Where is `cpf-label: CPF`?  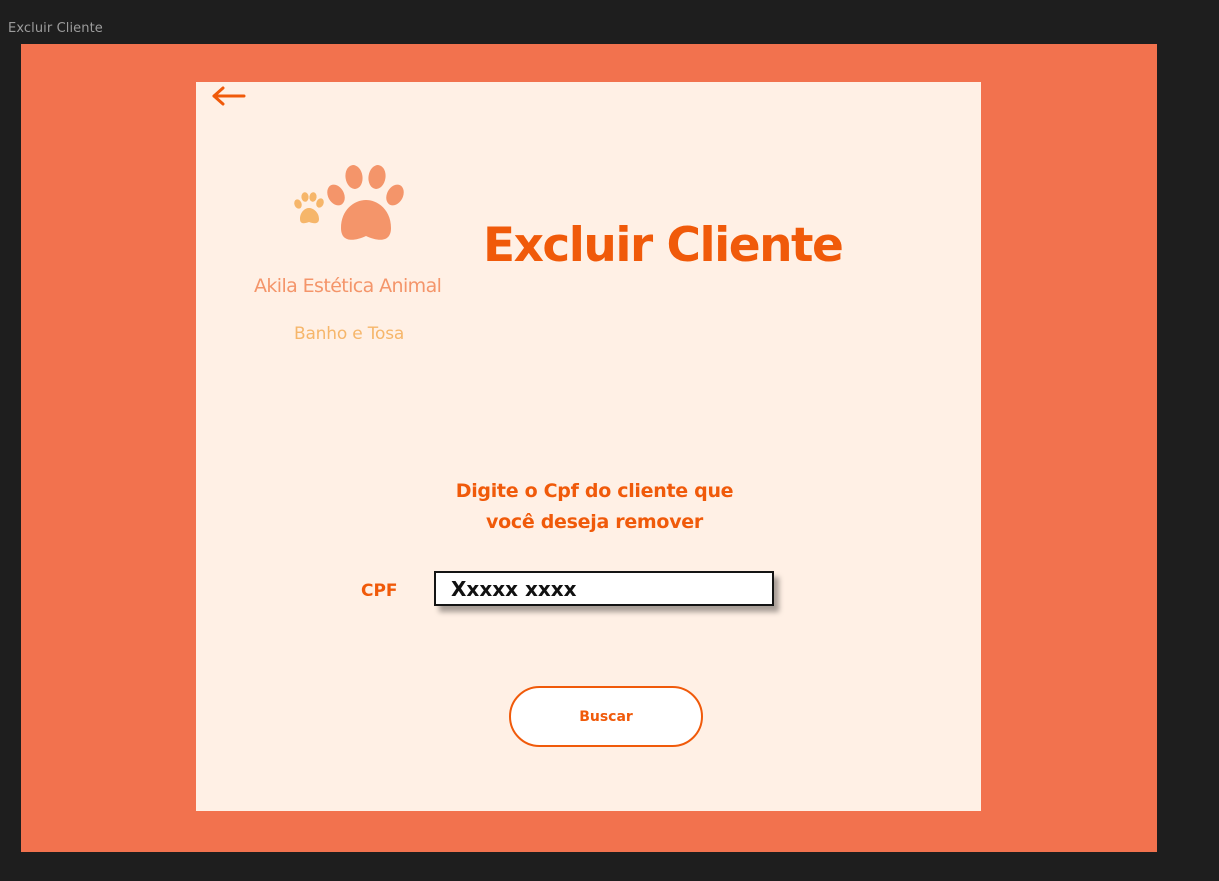
cpf-label: CPF is located at coordinates (379, 591).